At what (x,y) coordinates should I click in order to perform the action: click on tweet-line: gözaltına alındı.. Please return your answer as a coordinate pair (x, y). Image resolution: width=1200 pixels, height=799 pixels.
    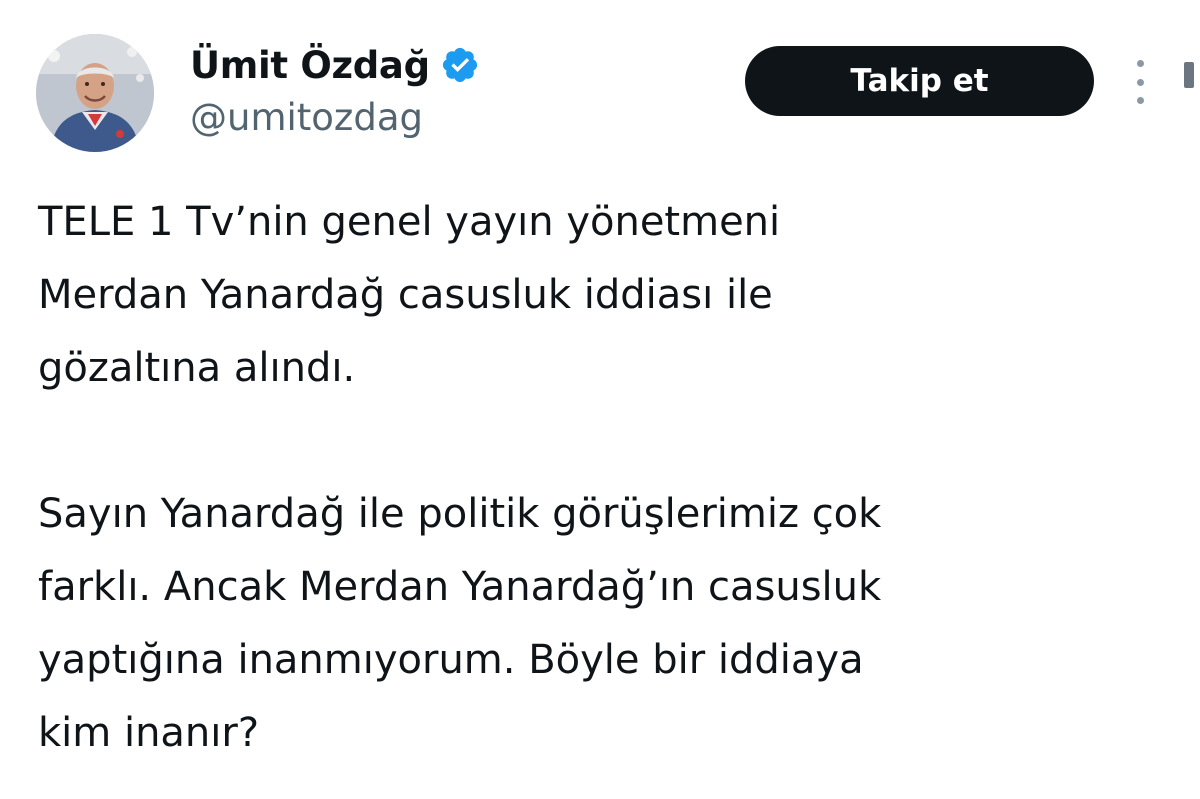
    Looking at the image, I should click on (197, 368).